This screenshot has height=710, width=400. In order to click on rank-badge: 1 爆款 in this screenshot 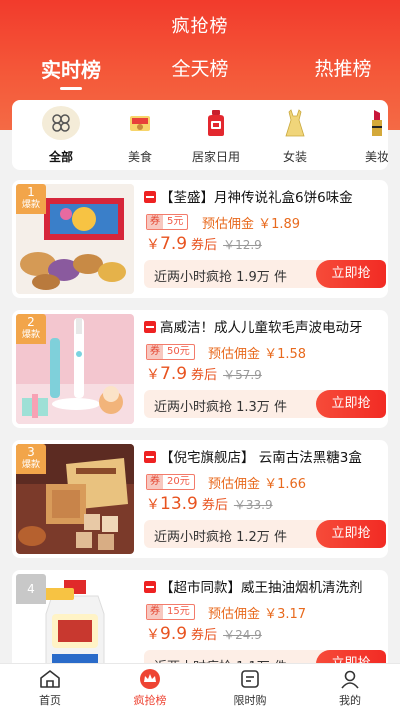, I will do `click(31, 199)`.